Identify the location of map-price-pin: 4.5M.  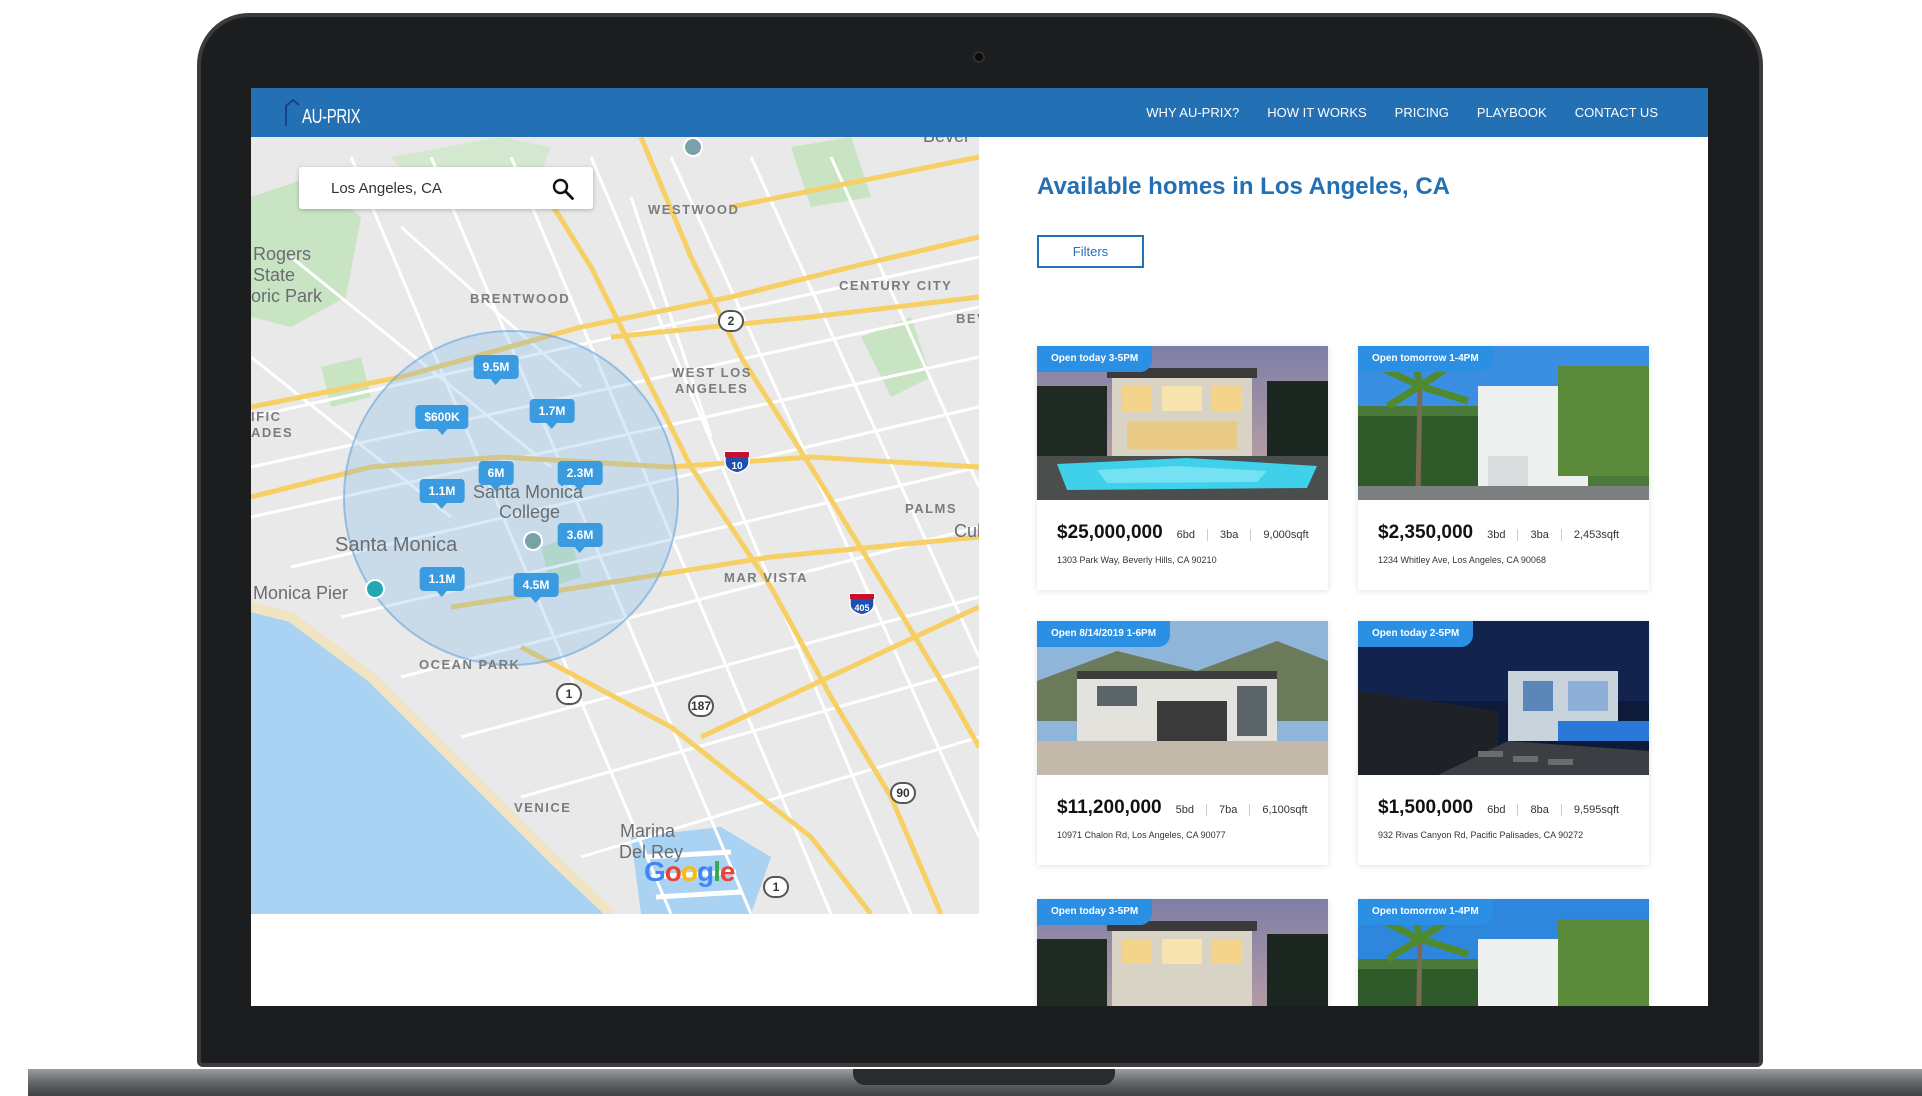
(536, 588).